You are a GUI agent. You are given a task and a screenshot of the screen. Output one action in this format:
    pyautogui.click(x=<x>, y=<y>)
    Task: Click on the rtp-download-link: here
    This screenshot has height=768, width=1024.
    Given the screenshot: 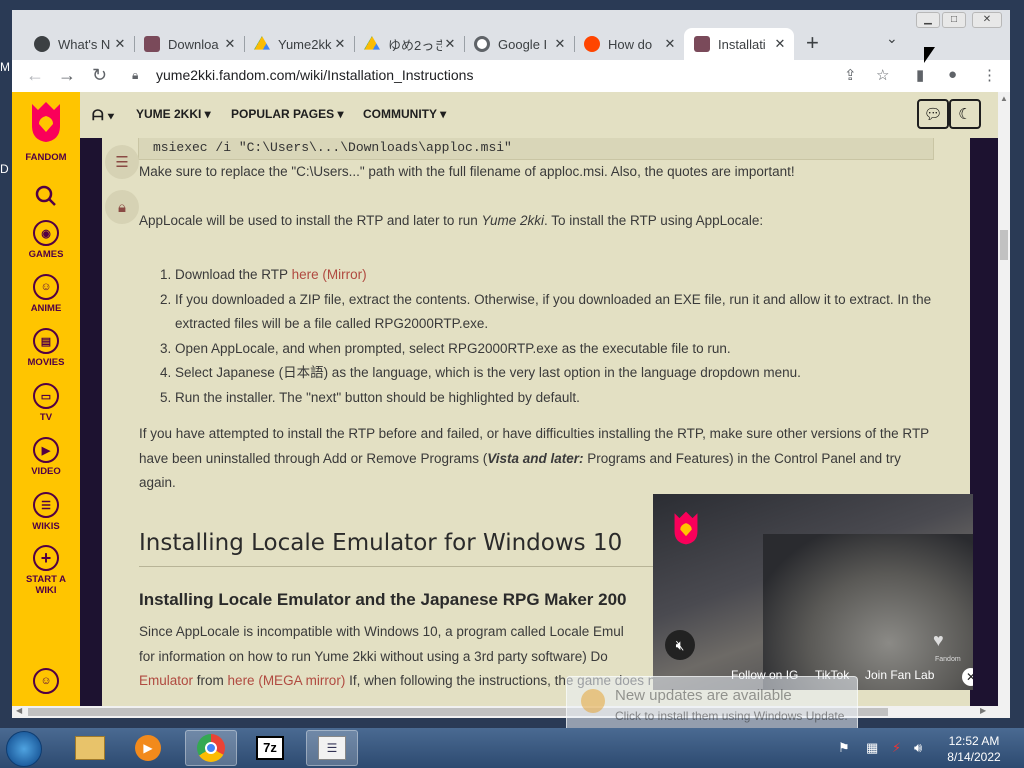 What is the action you would take?
    pyautogui.click(x=305, y=274)
    